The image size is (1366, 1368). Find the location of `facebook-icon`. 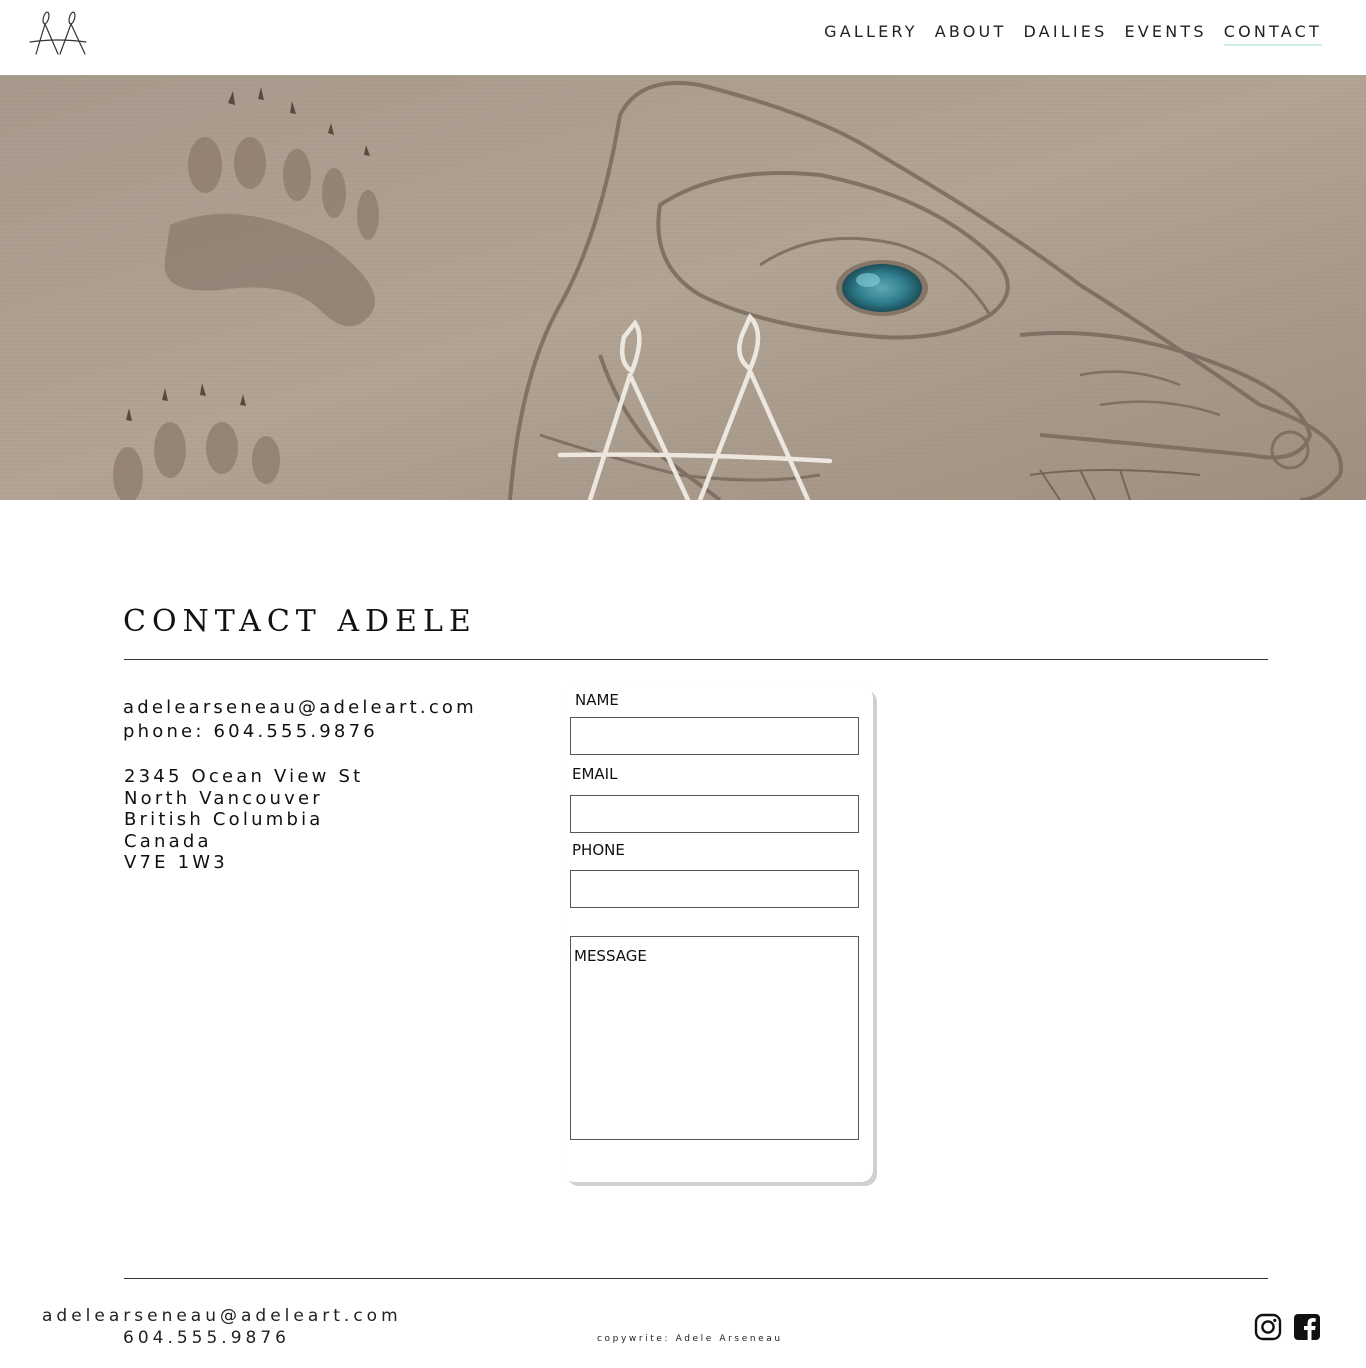

facebook-icon is located at coordinates (1307, 1327).